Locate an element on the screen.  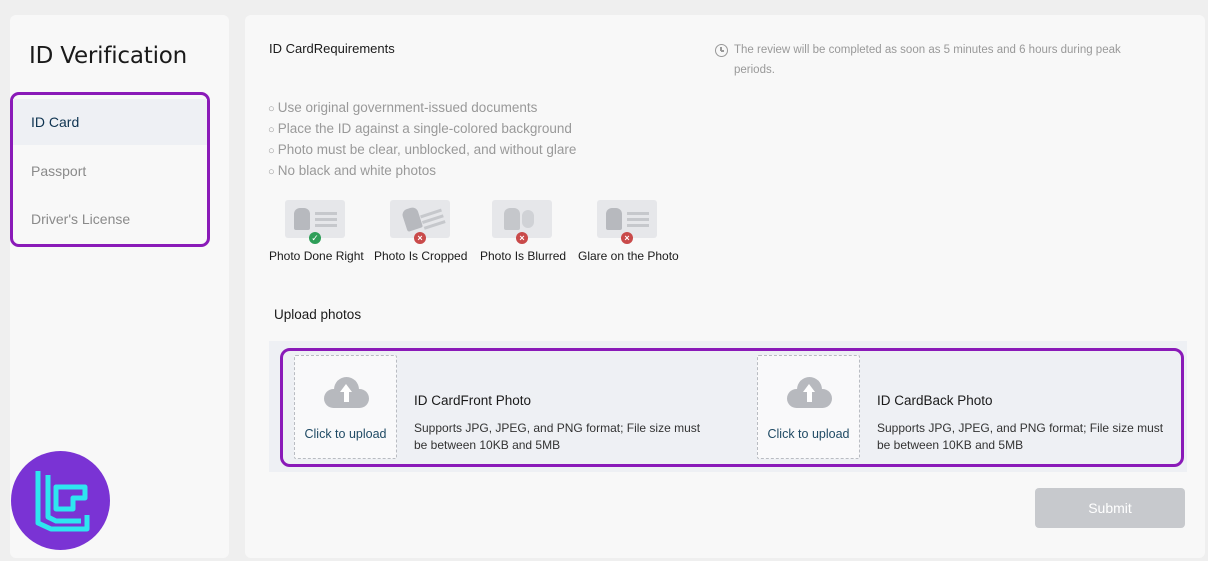
nav-item-id-card: ID Card is located at coordinates (110, 122).